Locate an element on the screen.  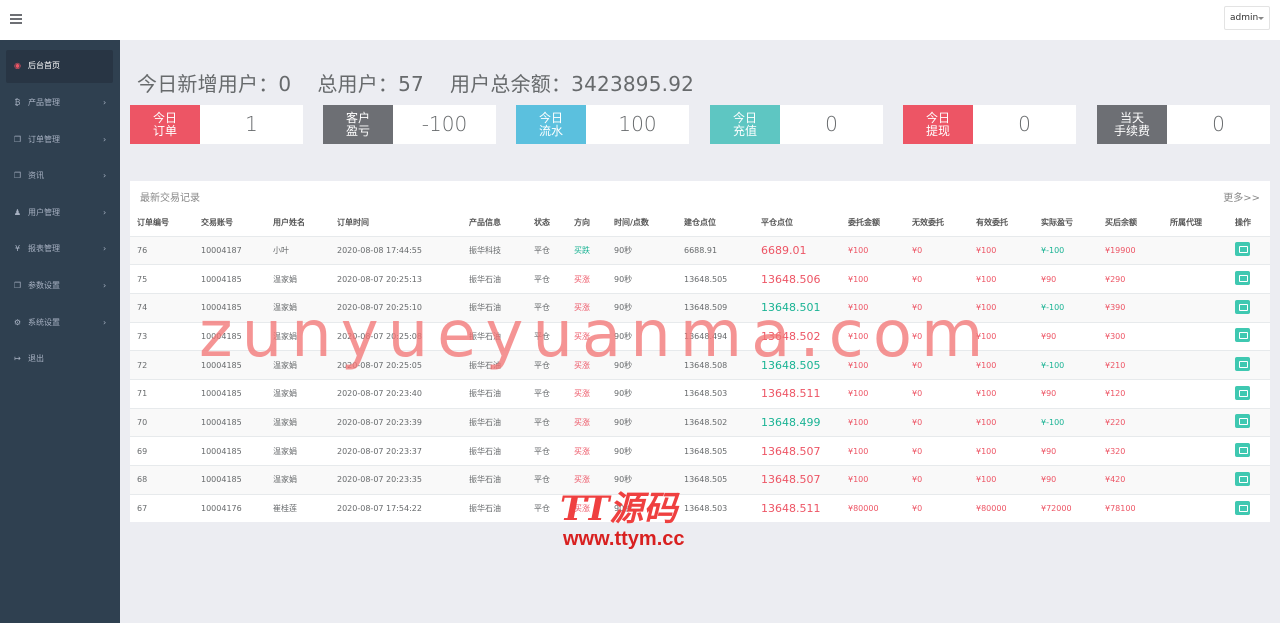
stat-label-line: 手续费 is located at coordinates (1131, 130).